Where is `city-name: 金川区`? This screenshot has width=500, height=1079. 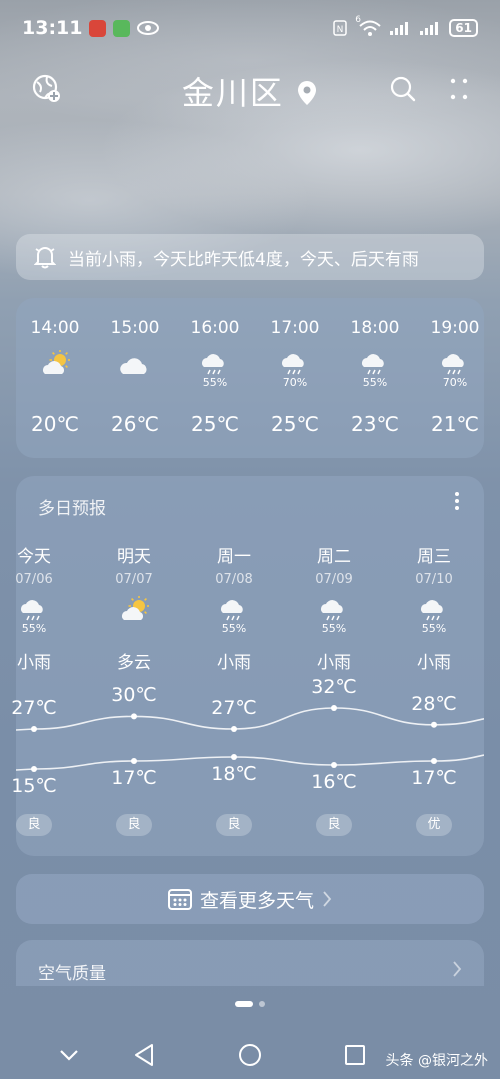 city-name: 金川区 is located at coordinates (232, 93).